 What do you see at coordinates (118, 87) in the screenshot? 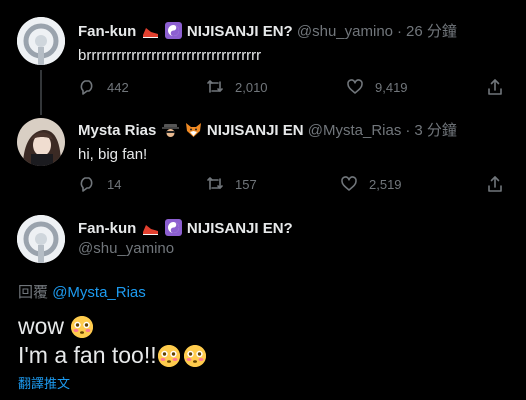
I see `reply-count: 442` at bounding box center [118, 87].